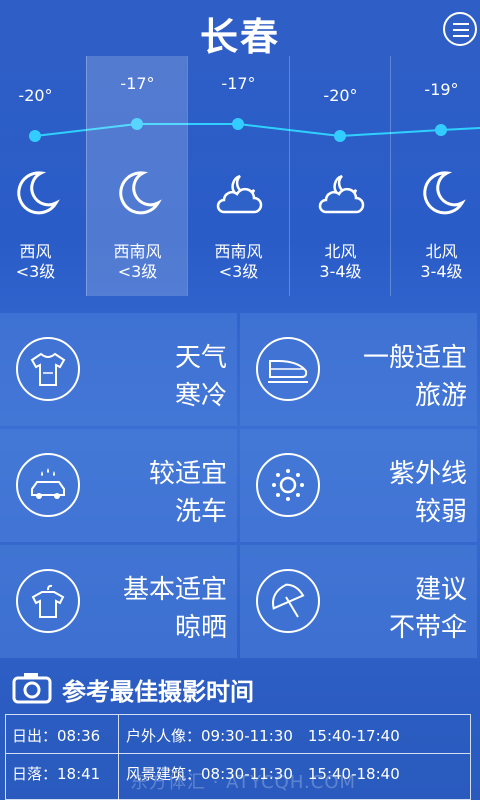 Image resolution: width=480 pixels, height=800 pixels. I want to click on wind-info: 西风 <3级, so click(35, 261).